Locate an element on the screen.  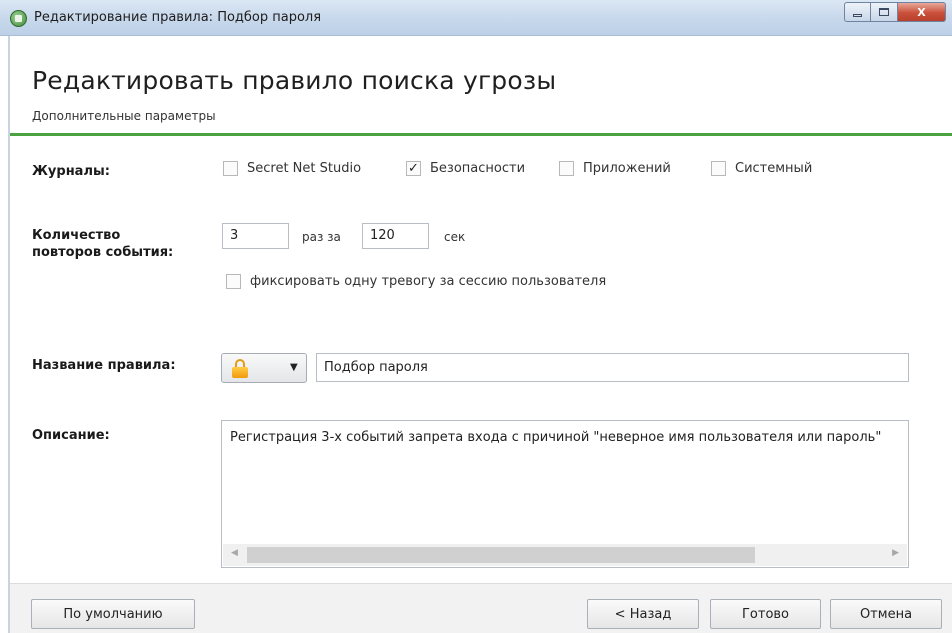
done-button: Готово is located at coordinates (765, 614).